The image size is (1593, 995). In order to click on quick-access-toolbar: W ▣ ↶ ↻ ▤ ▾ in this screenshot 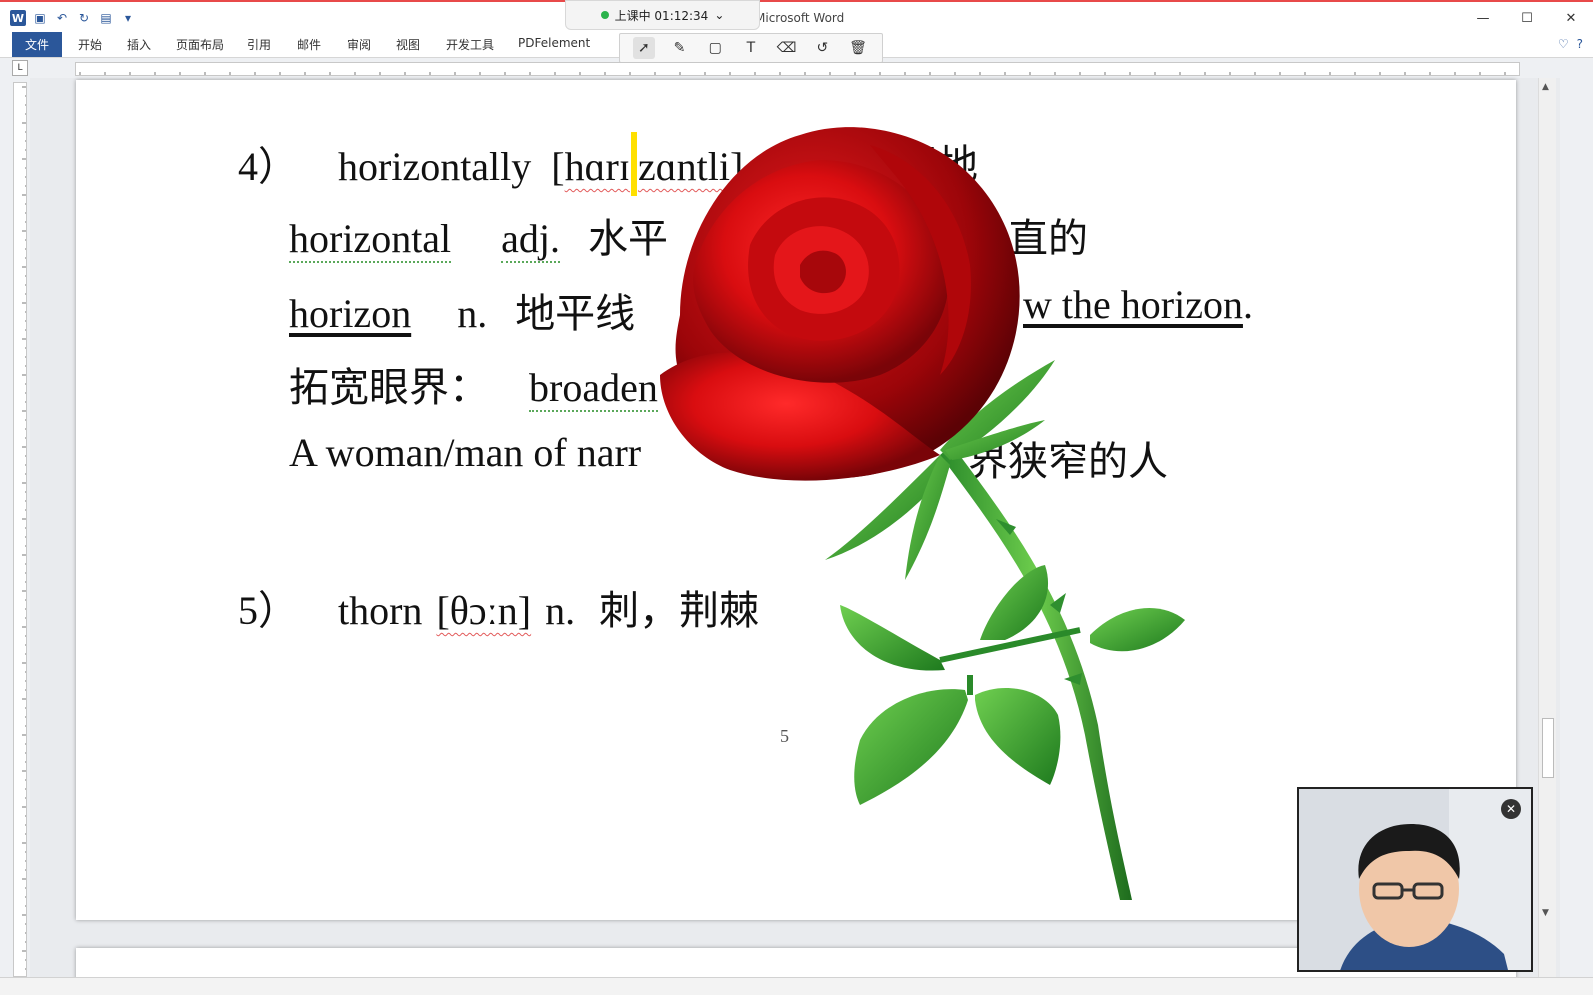, I will do `click(73, 18)`.